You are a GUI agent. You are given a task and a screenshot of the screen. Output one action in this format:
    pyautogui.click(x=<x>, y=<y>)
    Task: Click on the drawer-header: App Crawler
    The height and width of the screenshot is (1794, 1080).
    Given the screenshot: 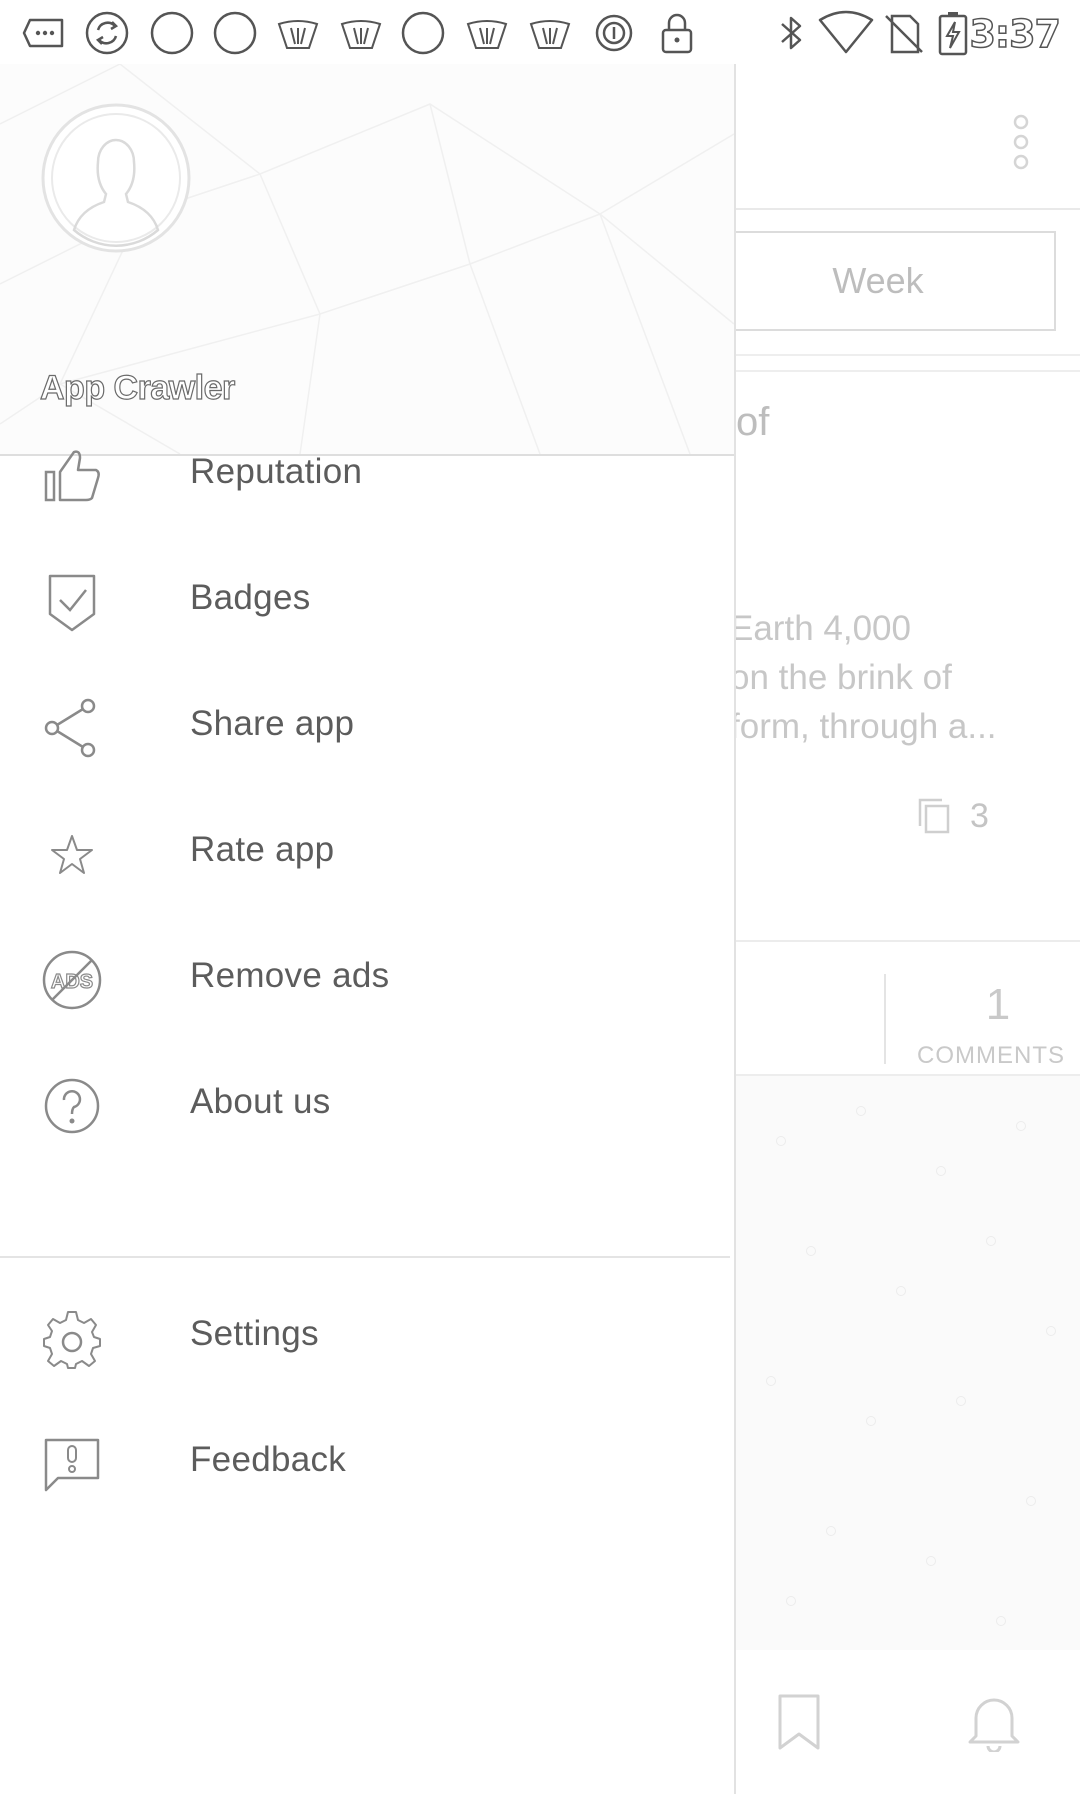 What is the action you would take?
    pyautogui.click(x=367, y=260)
    